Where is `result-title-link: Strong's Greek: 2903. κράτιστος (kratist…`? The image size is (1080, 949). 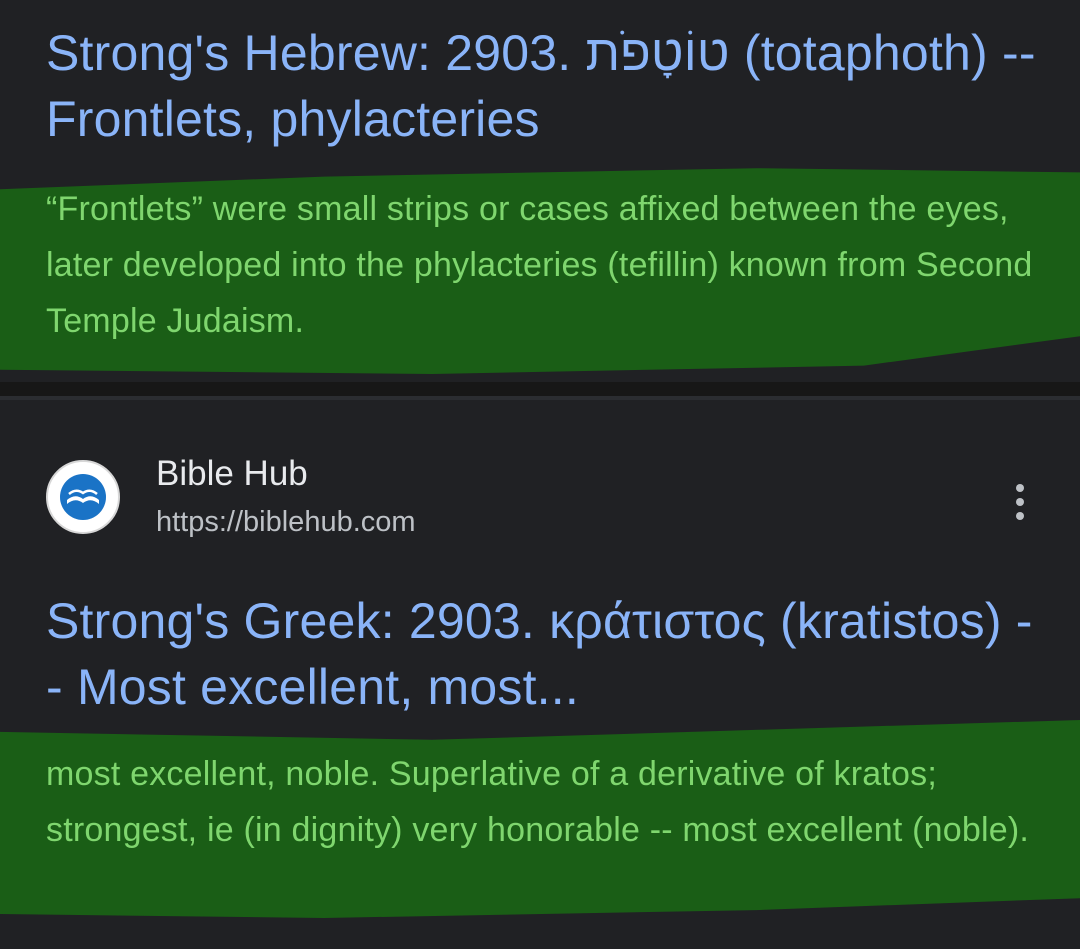
result-title-link: Strong's Greek: 2903. κράτιστος (kratist… is located at coordinates (546, 654).